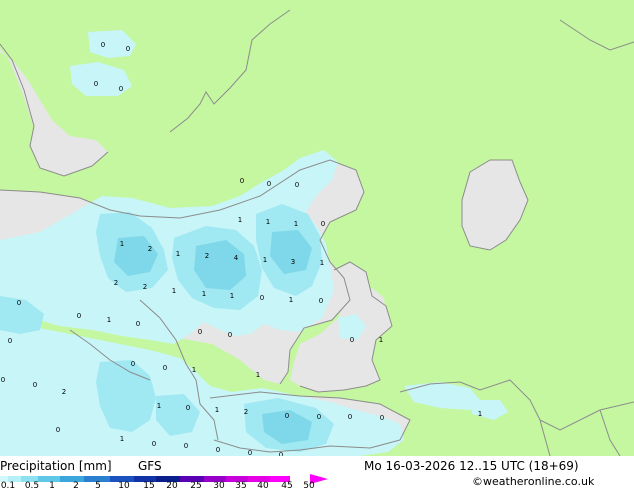 This screenshot has height=490, width=634. I want to click on legend-tick: 50, so click(309, 485).